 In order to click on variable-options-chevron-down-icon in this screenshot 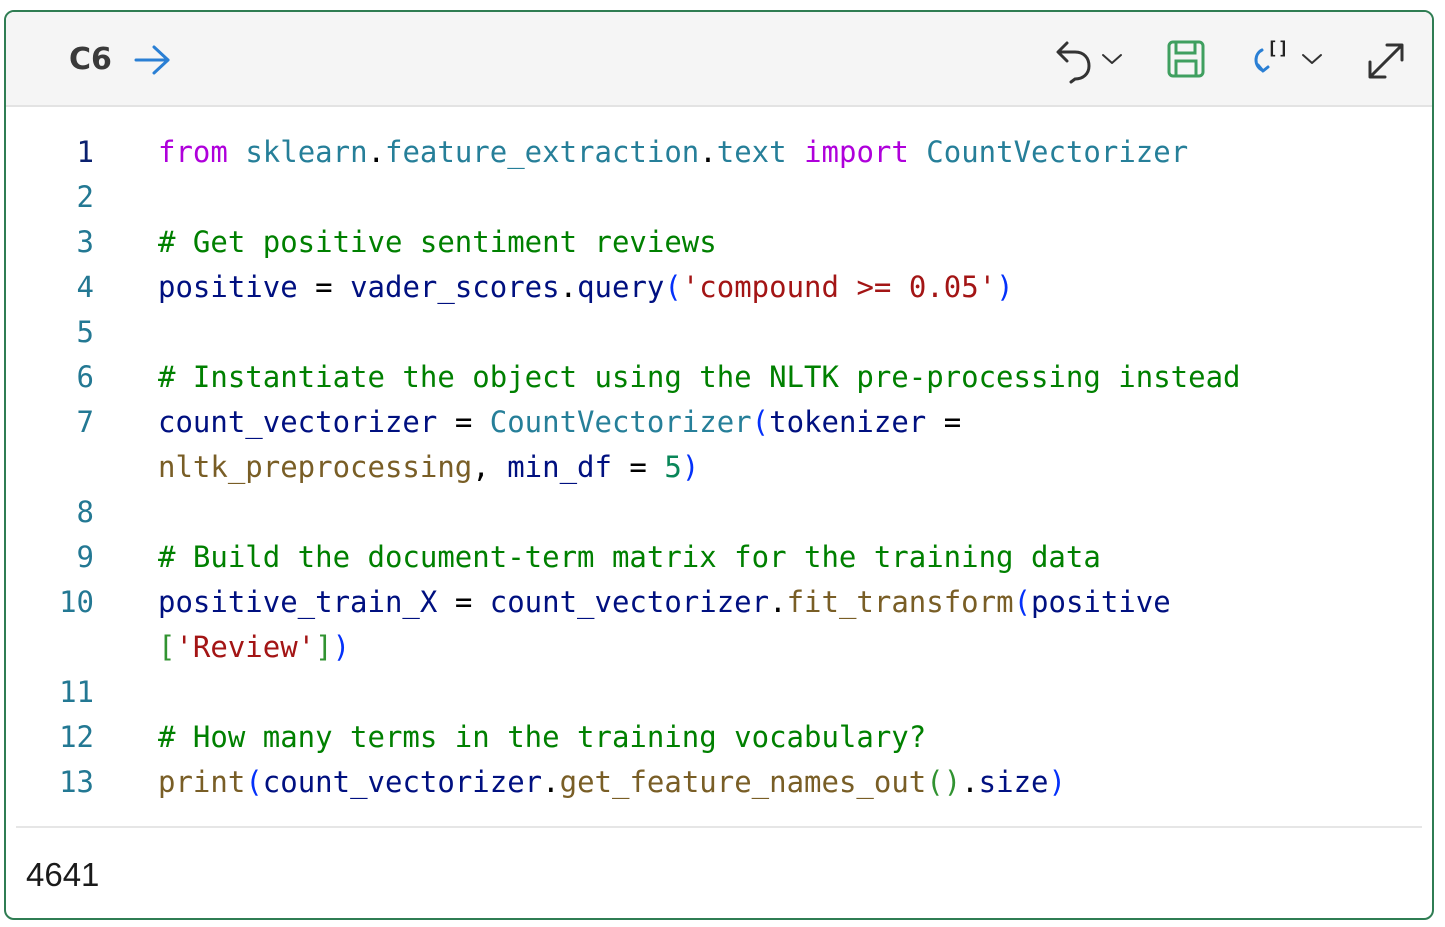, I will do `click(1312, 59)`.